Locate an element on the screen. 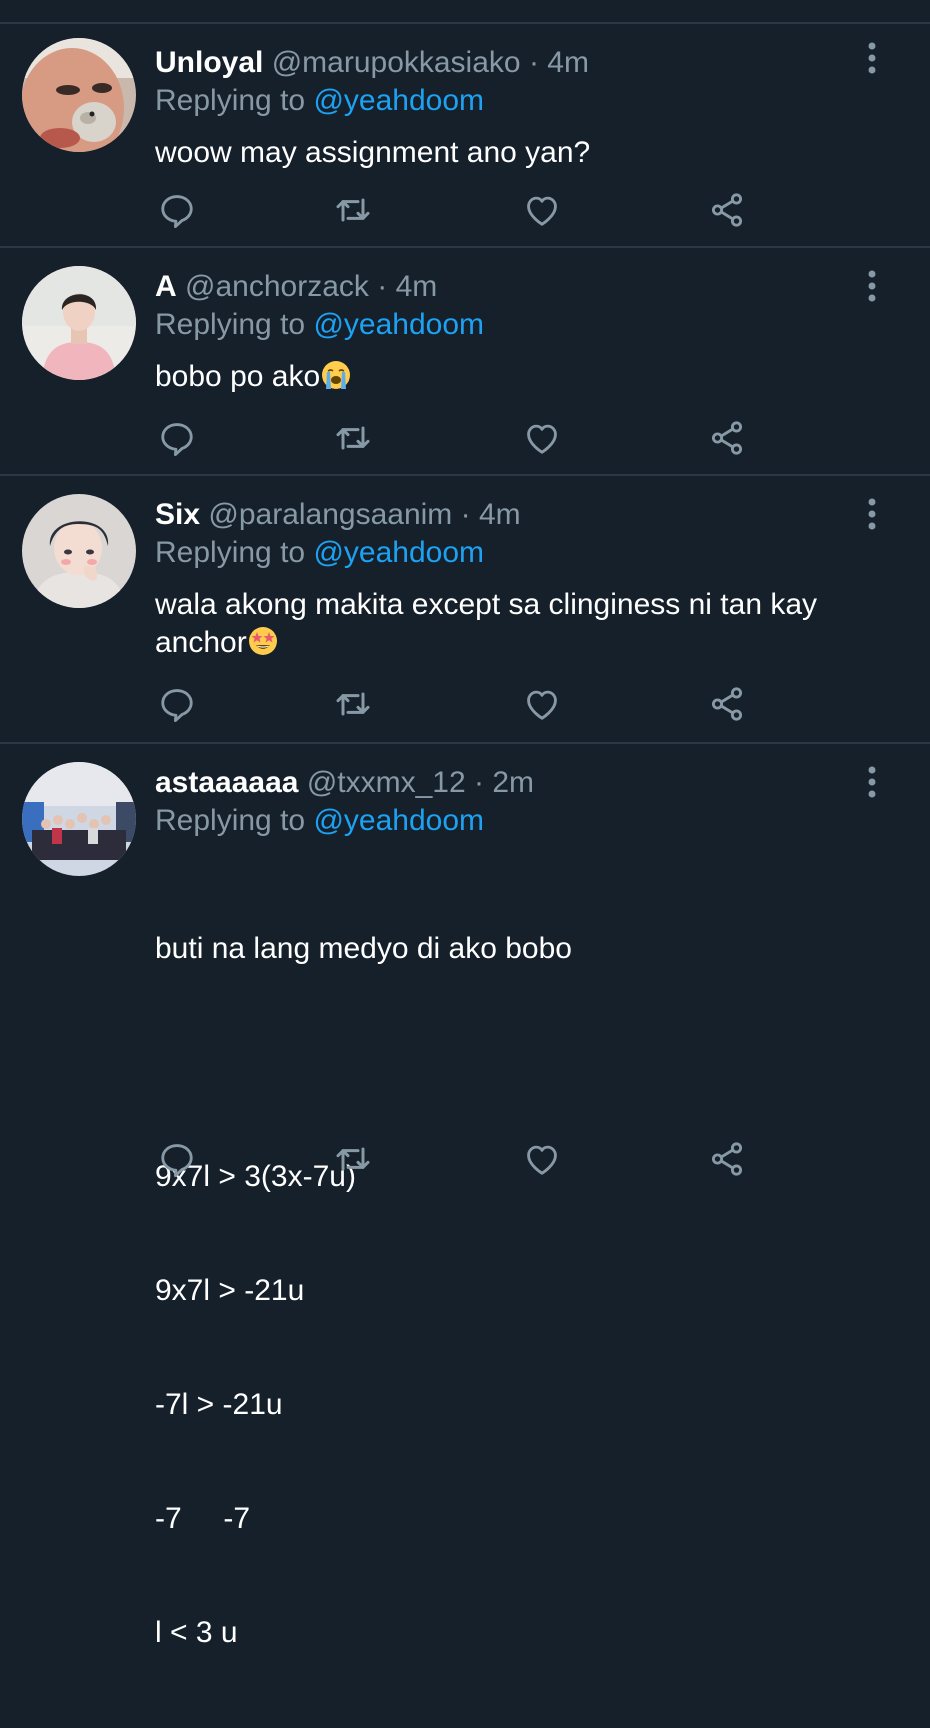 This screenshot has width=930, height=1728. tweet-text-line: buti na lang medyo di ako bobo is located at coordinates (363, 948).